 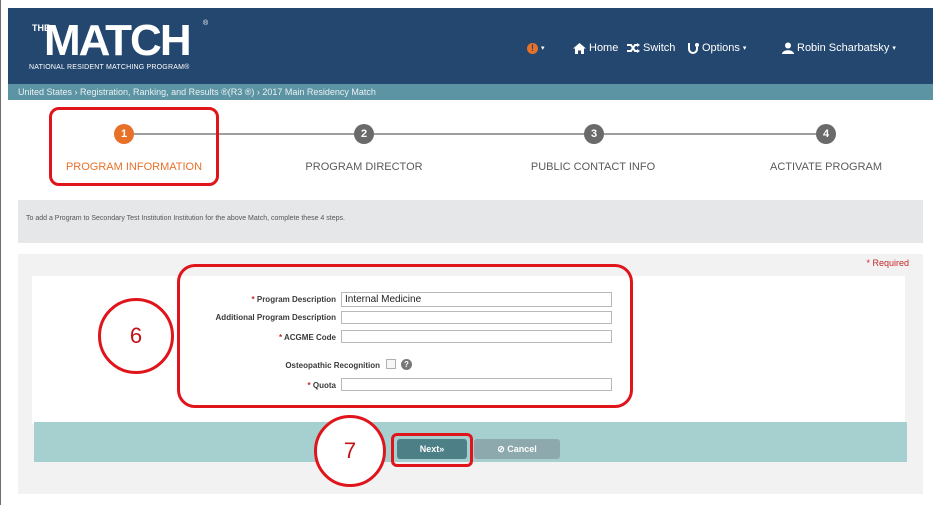 I want to click on step-3-label: PUBLIC CONTACT INFO, so click(x=593, y=167).